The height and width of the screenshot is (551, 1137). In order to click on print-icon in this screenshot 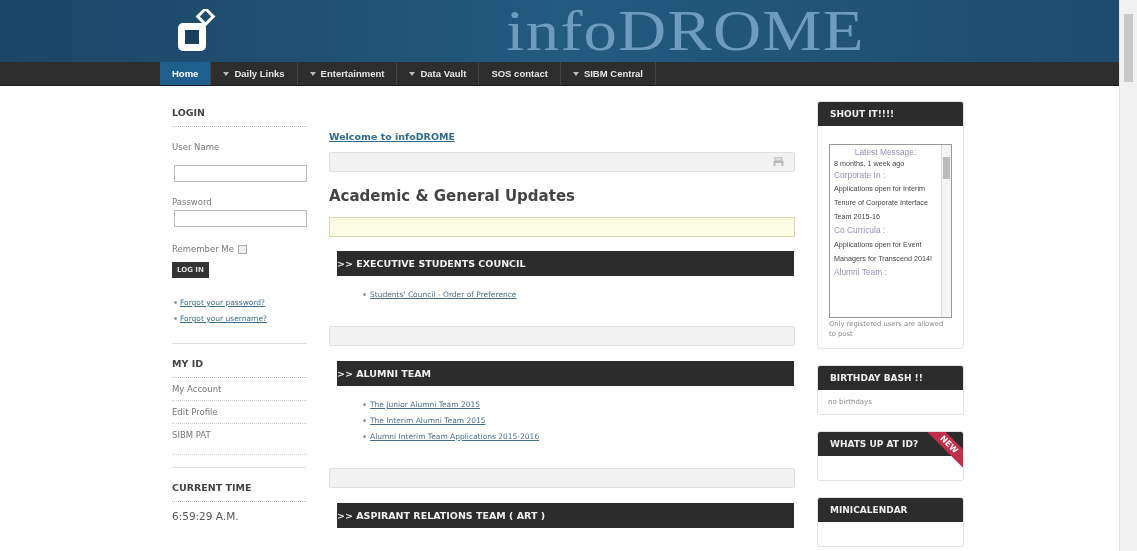, I will do `click(778, 162)`.